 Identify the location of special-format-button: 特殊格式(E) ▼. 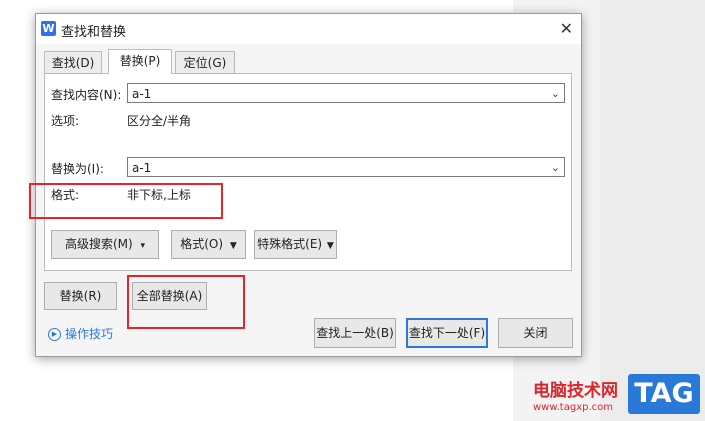
(295, 244).